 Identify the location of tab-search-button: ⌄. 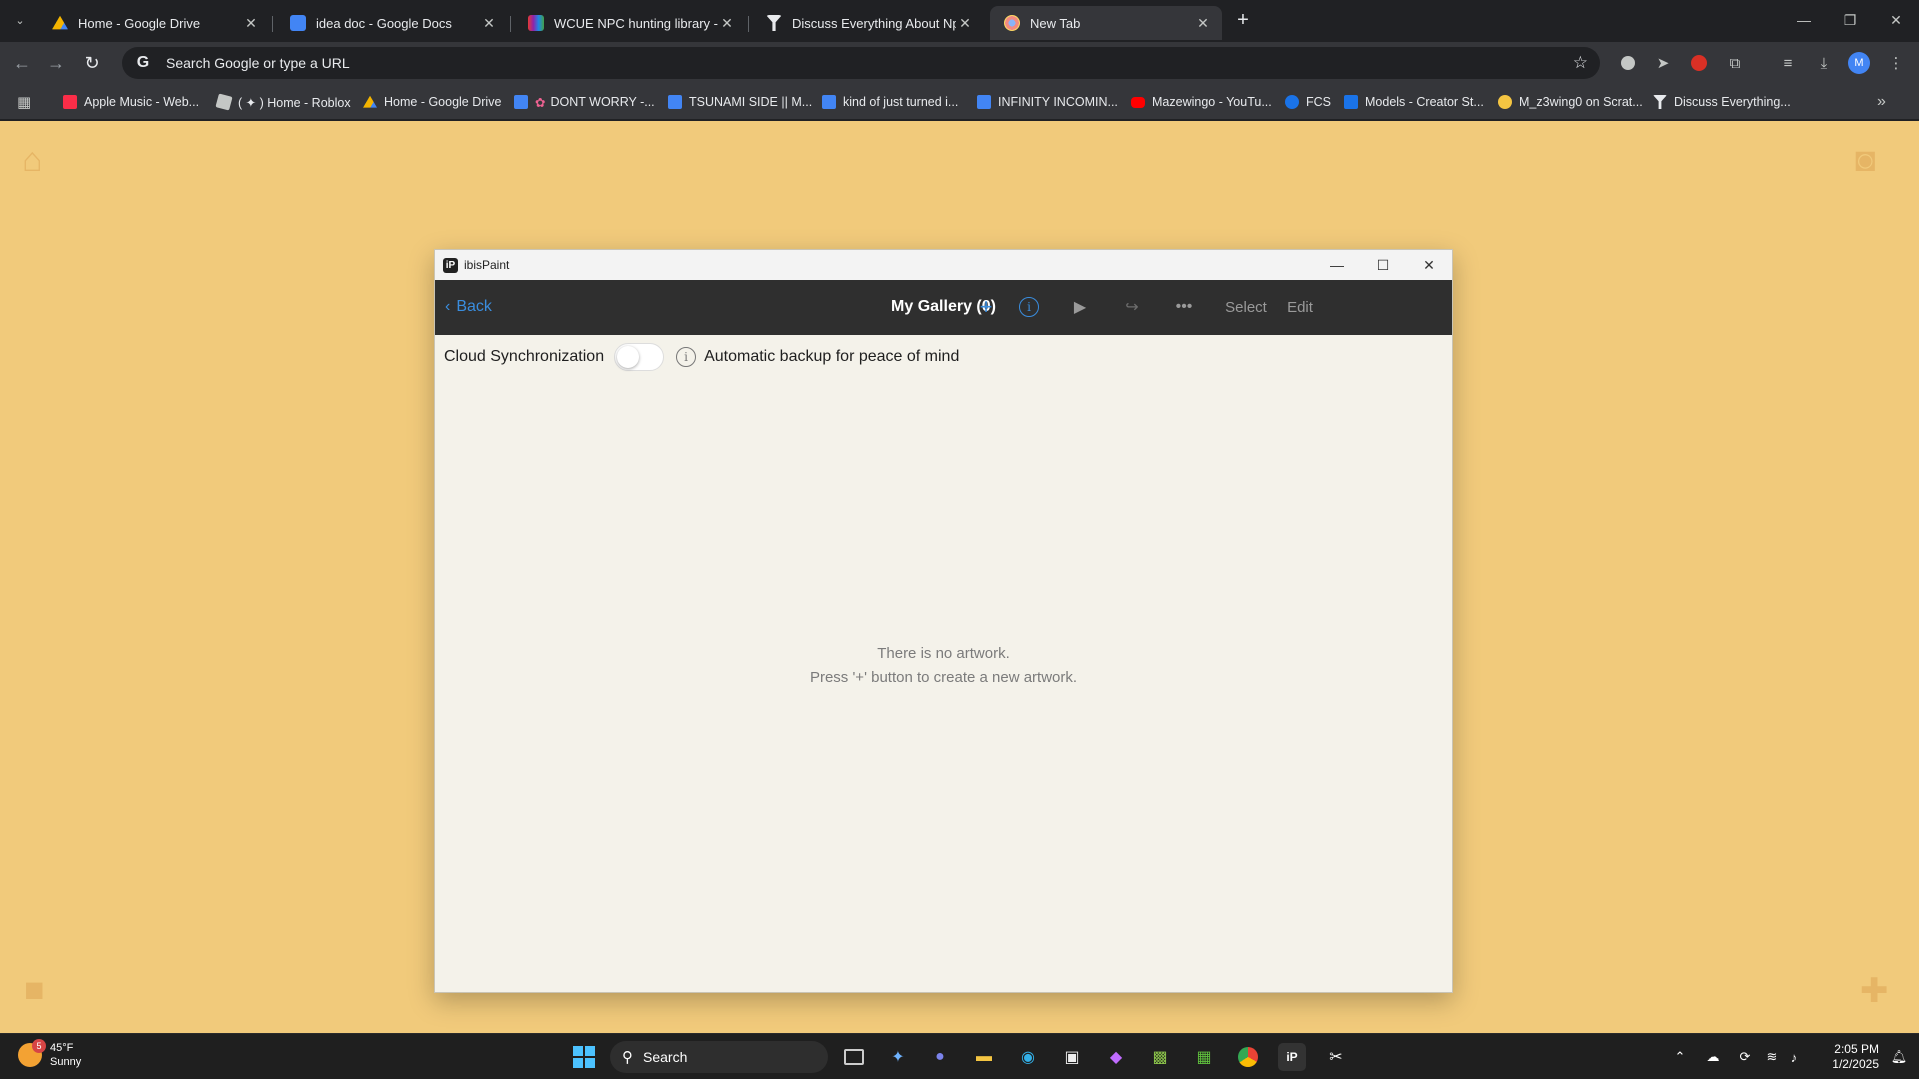
(20, 20).